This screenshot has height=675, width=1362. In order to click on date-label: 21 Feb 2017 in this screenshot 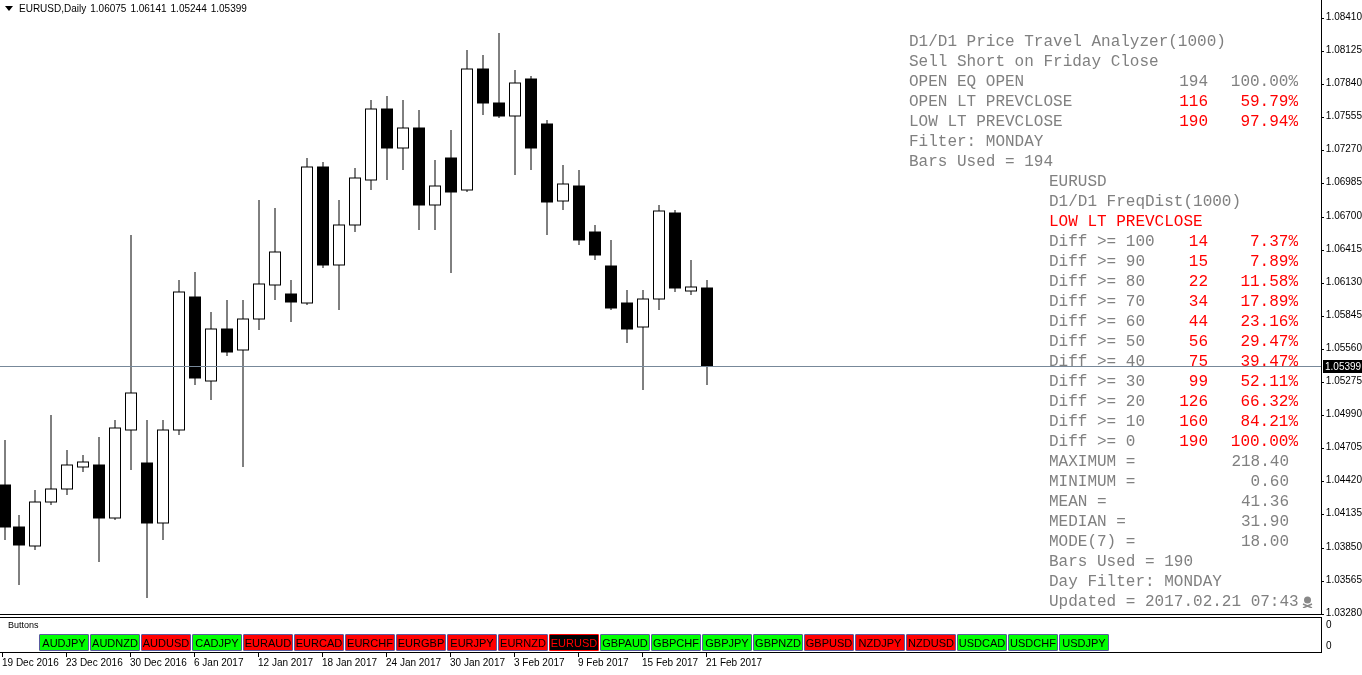, I will do `click(734, 662)`.